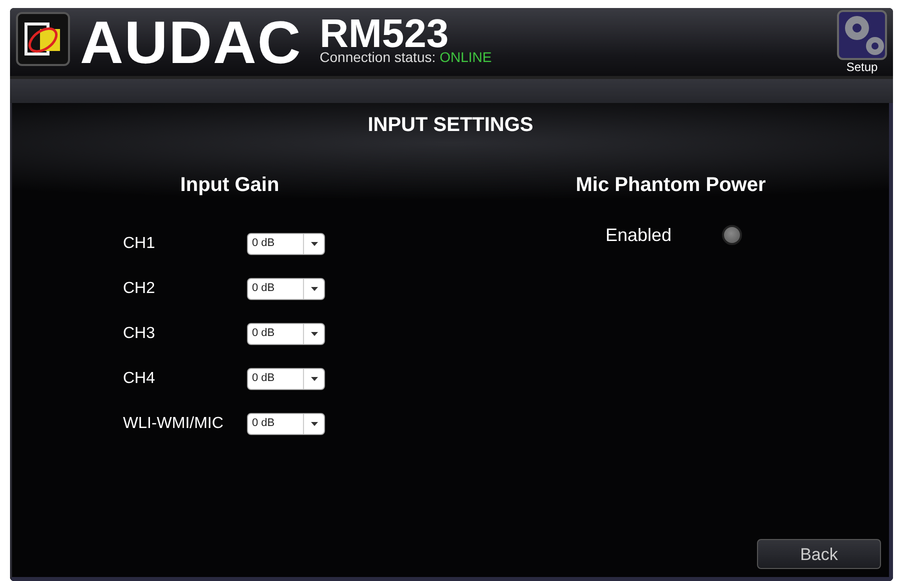 This screenshot has height=581, width=901. I want to click on status-value: ONLINE, so click(466, 57).